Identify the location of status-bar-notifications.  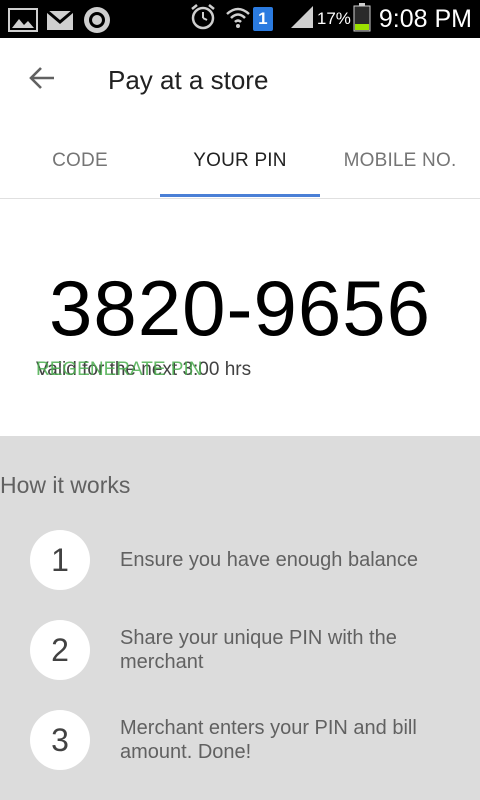
(64, 22).